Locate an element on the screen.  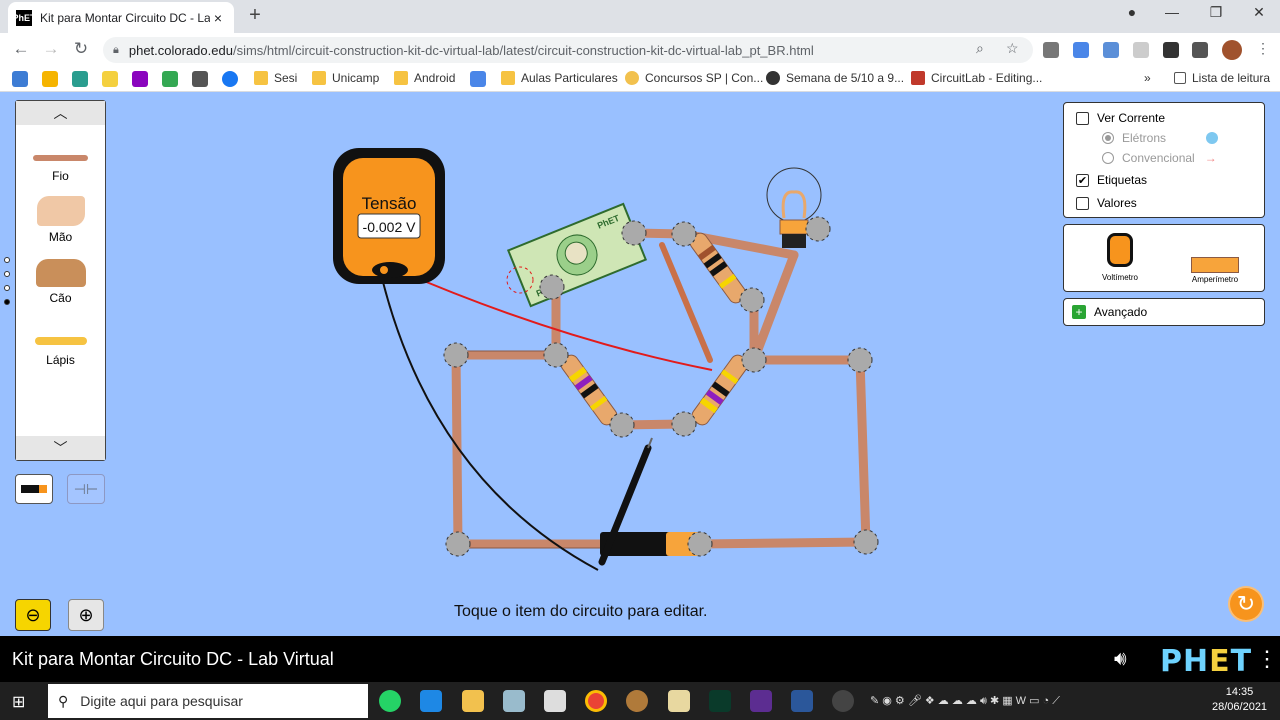
edit-hint-text: Toque o item do circuito para editar. is located at coordinates (581, 611).